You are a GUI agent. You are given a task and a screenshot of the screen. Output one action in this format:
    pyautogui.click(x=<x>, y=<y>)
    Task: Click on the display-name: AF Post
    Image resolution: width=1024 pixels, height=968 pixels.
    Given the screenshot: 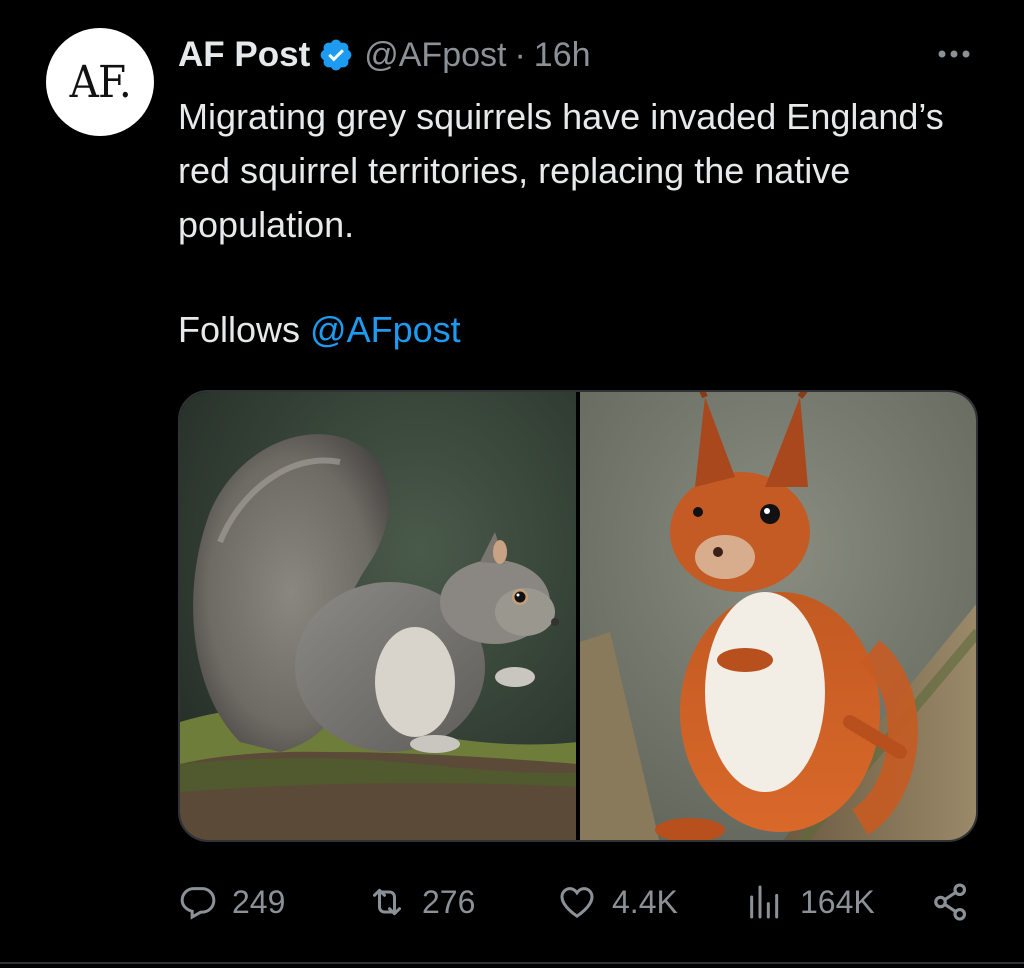 What is the action you would take?
    pyautogui.click(x=244, y=55)
    